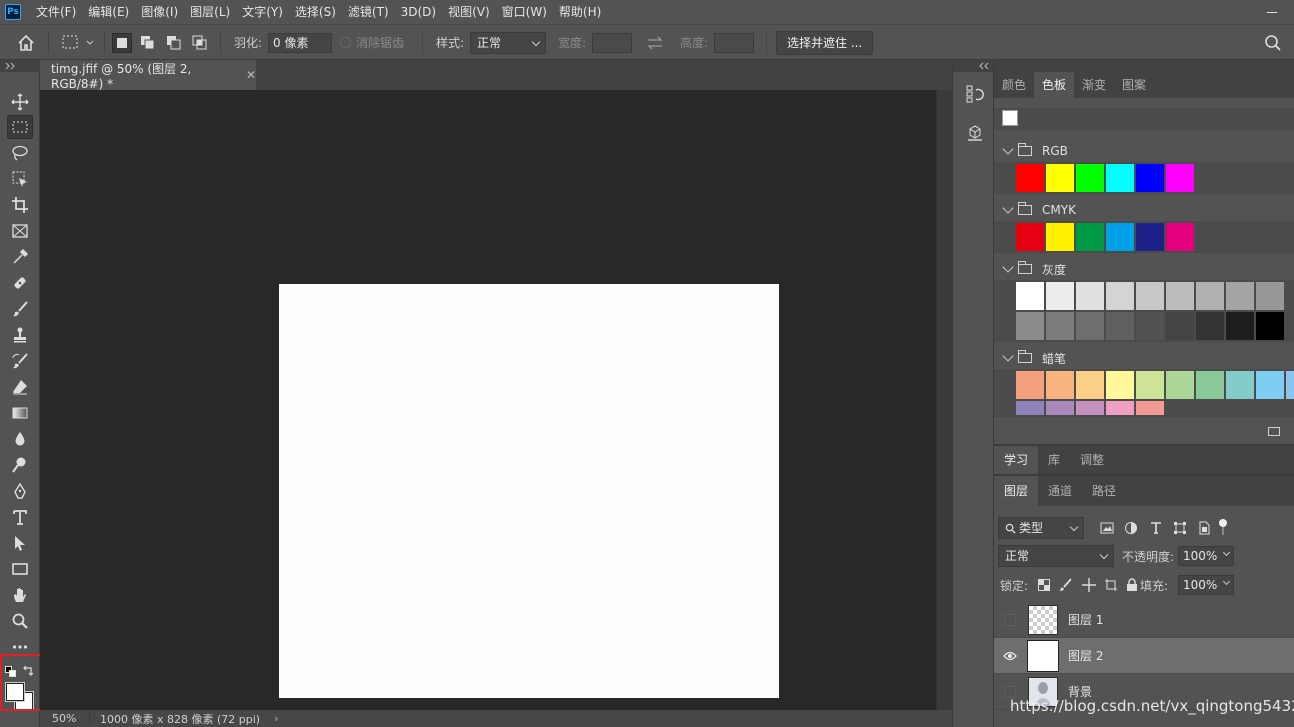  I want to click on toolbar-collapse-bar, so click(20, 66).